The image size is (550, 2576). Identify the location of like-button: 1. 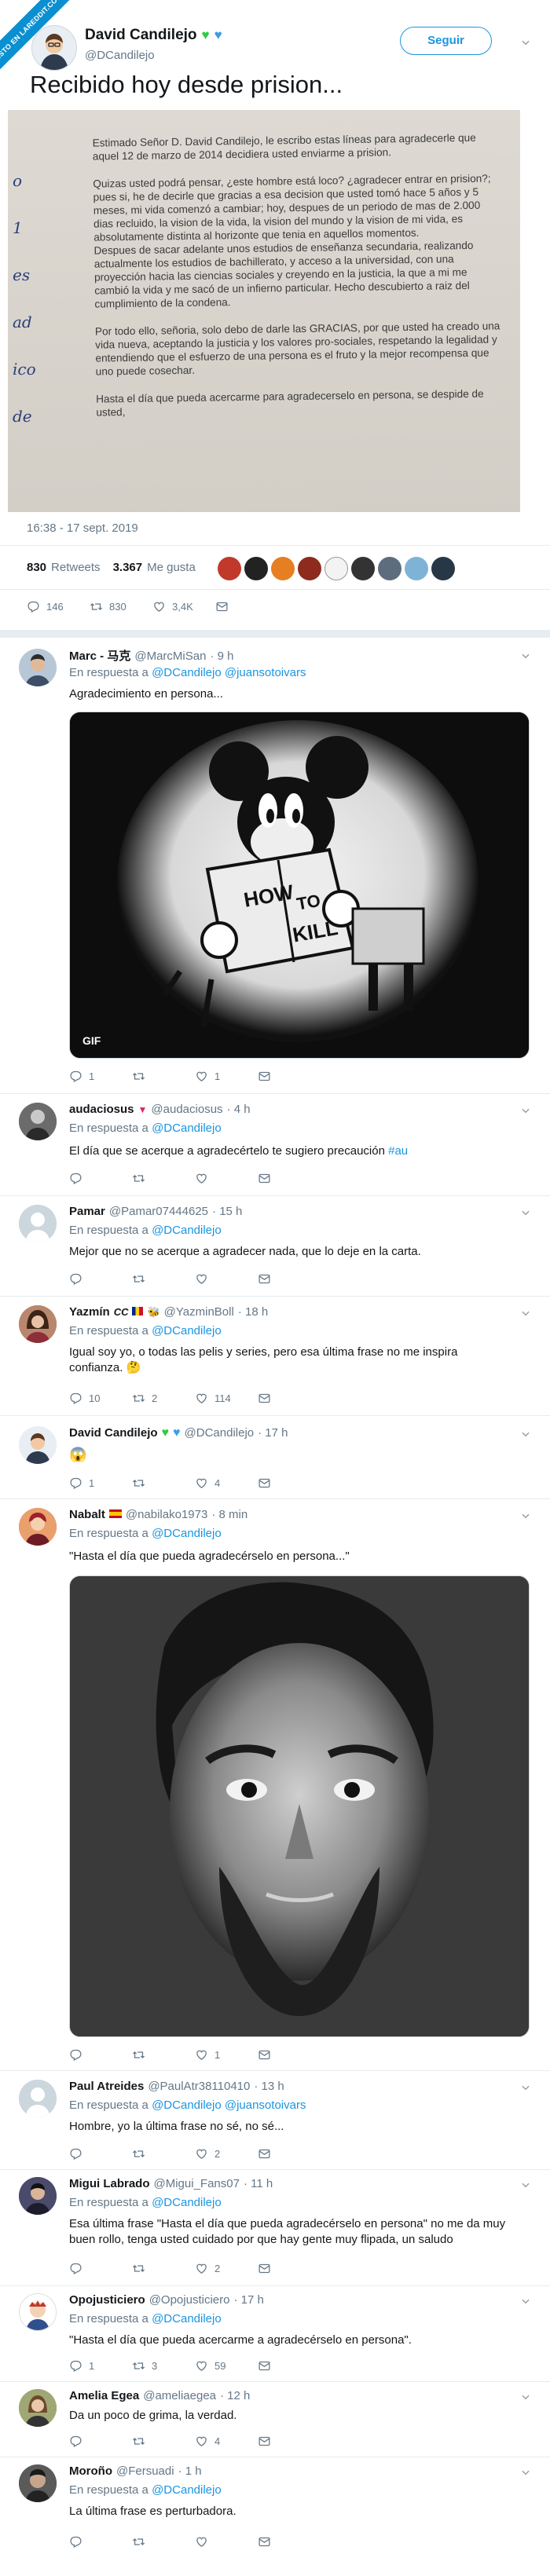
(226, 2055).